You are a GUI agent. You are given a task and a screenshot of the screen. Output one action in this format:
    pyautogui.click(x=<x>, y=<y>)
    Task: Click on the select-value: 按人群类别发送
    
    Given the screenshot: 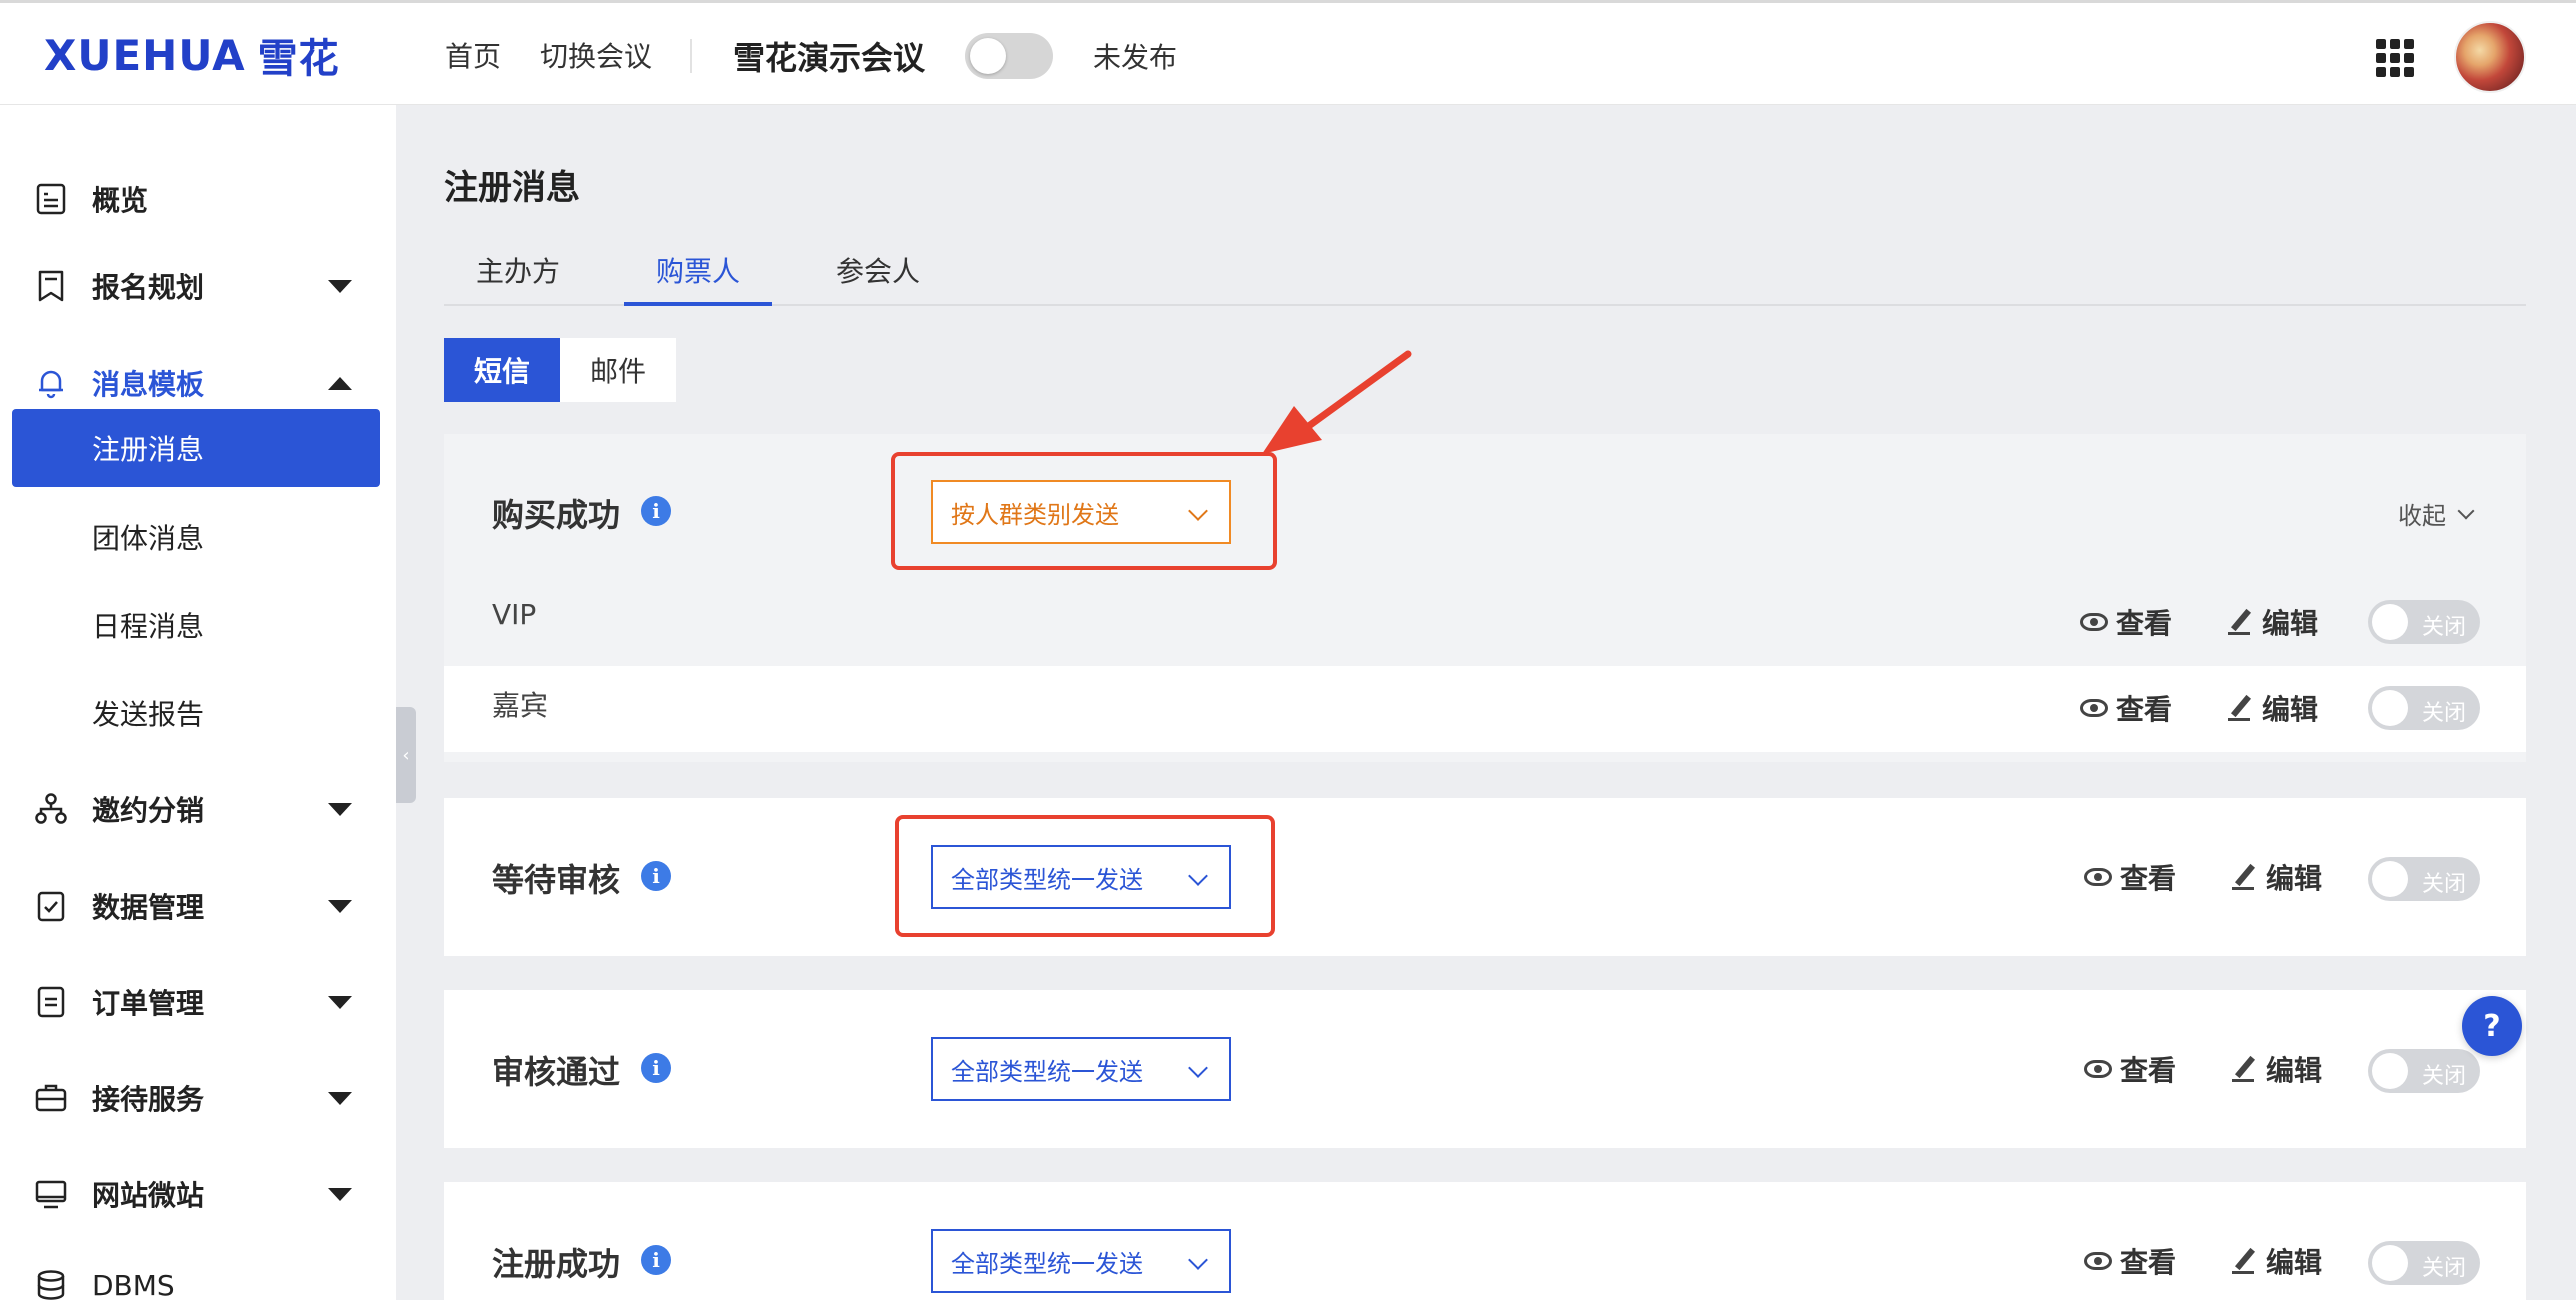 What is the action you would take?
    pyautogui.click(x=1035, y=514)
    